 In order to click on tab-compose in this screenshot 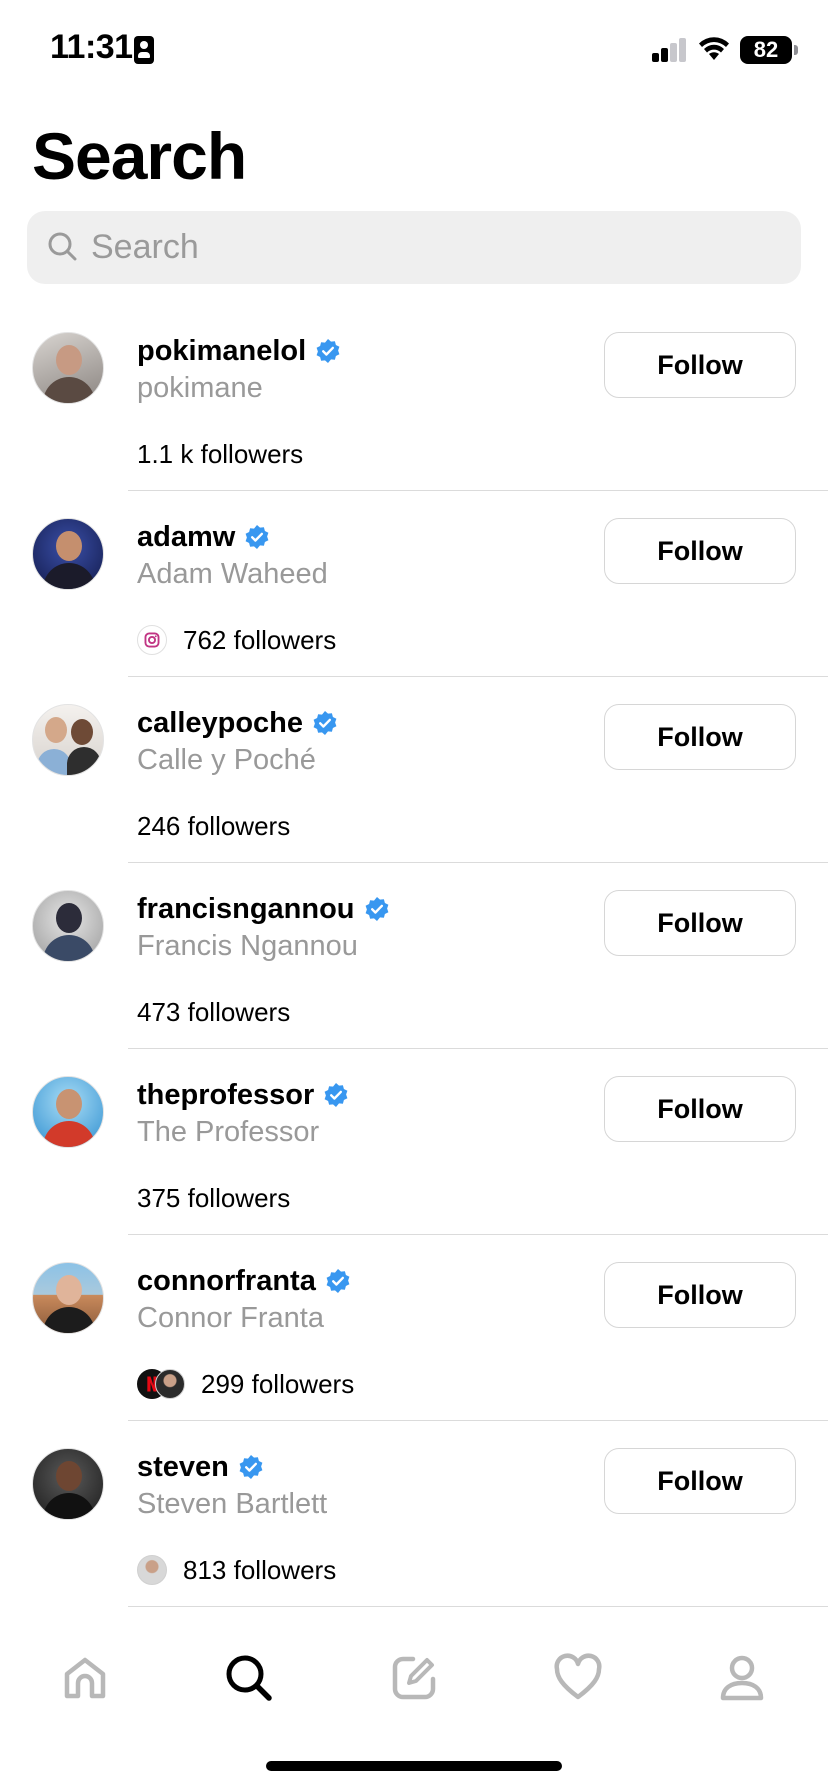, I will do `click(414, 1678)`.